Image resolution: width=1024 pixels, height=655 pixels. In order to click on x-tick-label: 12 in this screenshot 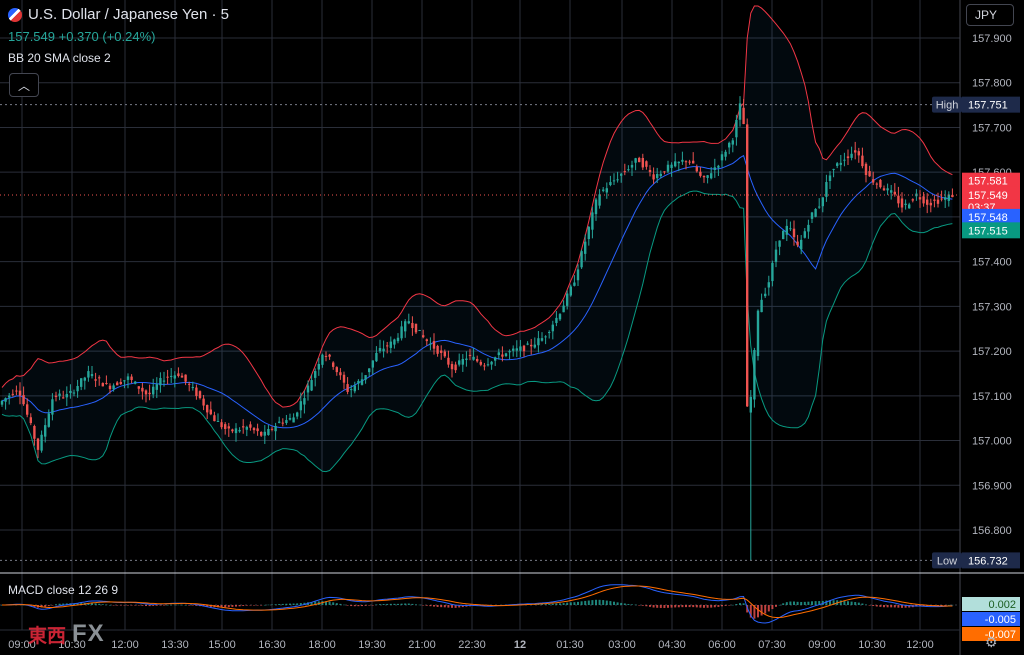, I will do `click(520, 645)`.